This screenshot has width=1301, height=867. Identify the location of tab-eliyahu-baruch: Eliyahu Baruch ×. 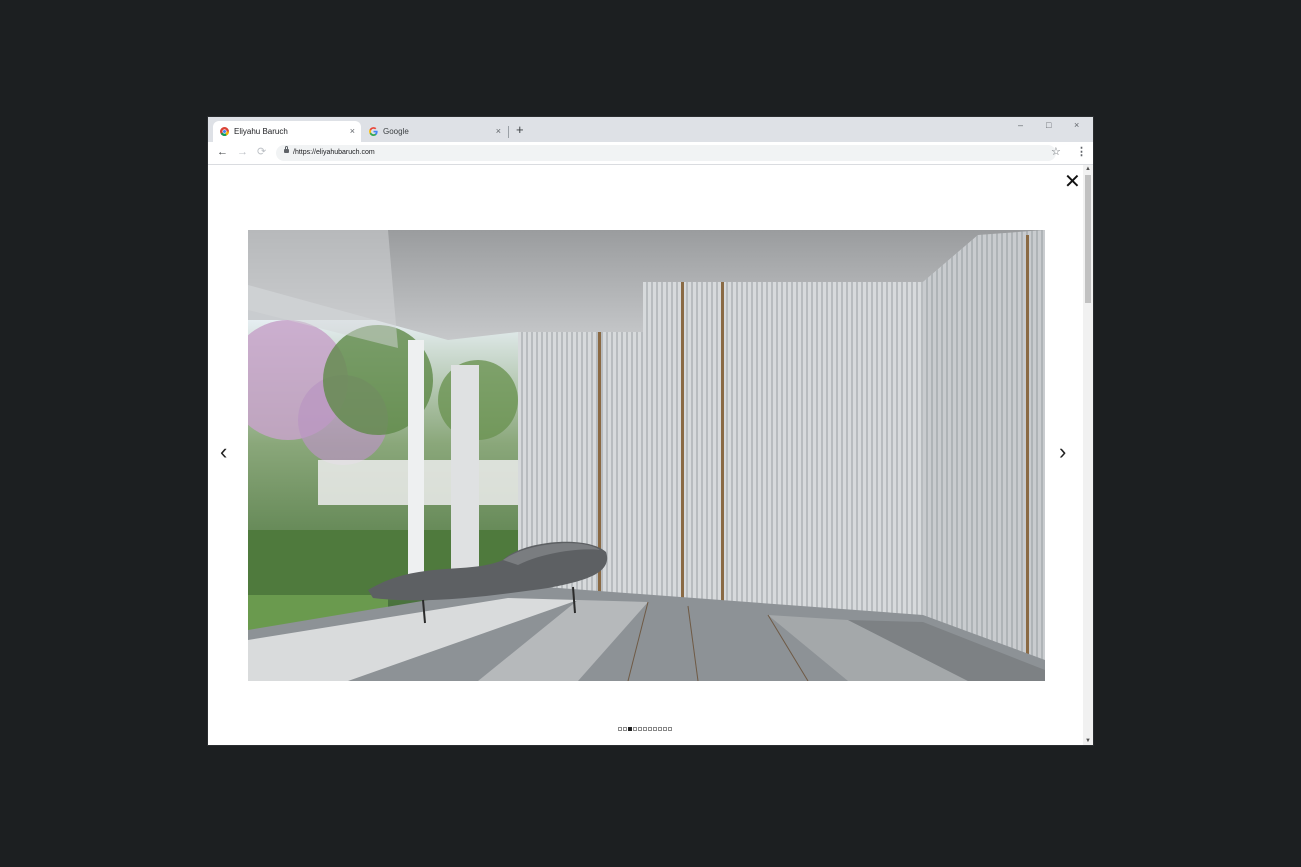
(287, 131).